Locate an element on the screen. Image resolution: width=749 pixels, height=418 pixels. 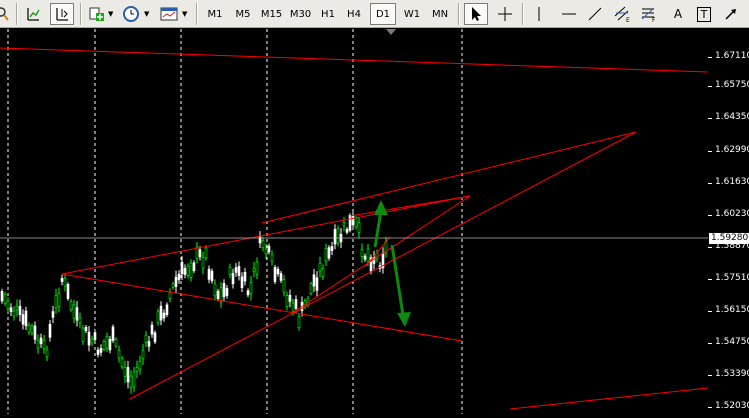
zoom-icon is located at coordinates (5, 14).